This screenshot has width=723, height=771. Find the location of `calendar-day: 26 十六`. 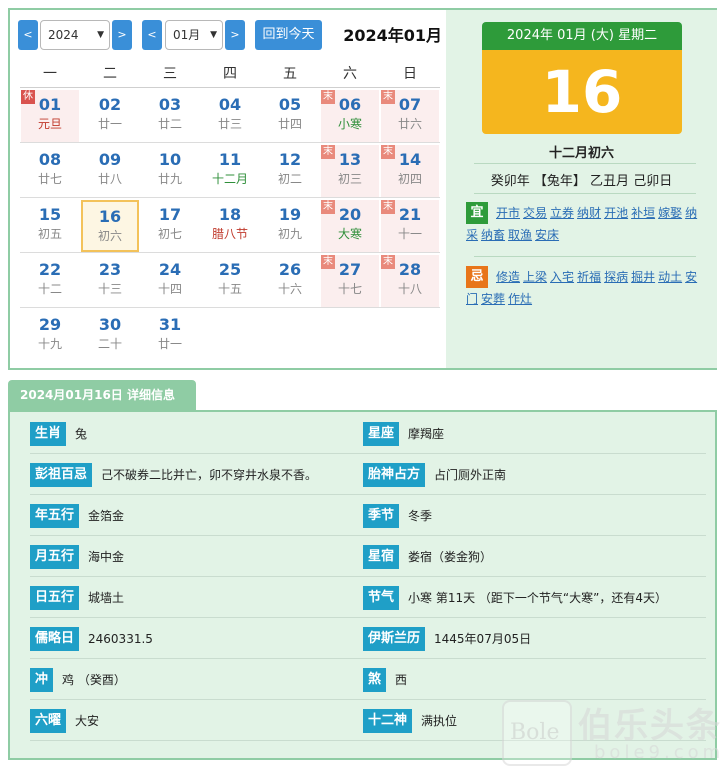

calendar-day: 26 十六 is located at coordinates (290, 281).